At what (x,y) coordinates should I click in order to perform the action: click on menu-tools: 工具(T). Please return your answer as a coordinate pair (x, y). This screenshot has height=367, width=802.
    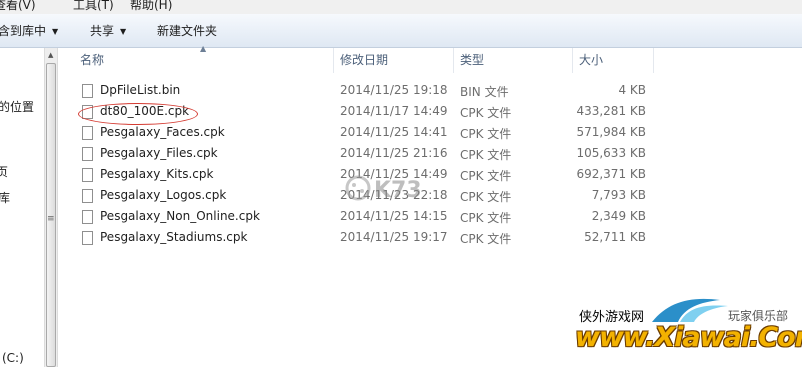
    Looking at the image, I should click on (93, 6).